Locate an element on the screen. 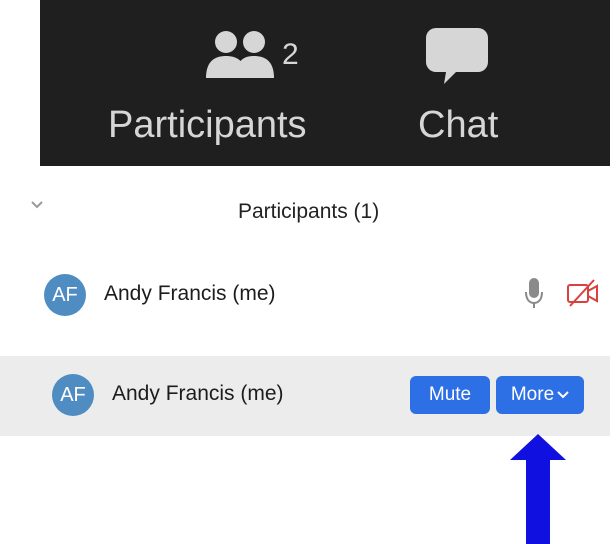 Image resolution: width=616 pixels, height=544 pixels. microphone-icon is located at coordinates (534, 295).